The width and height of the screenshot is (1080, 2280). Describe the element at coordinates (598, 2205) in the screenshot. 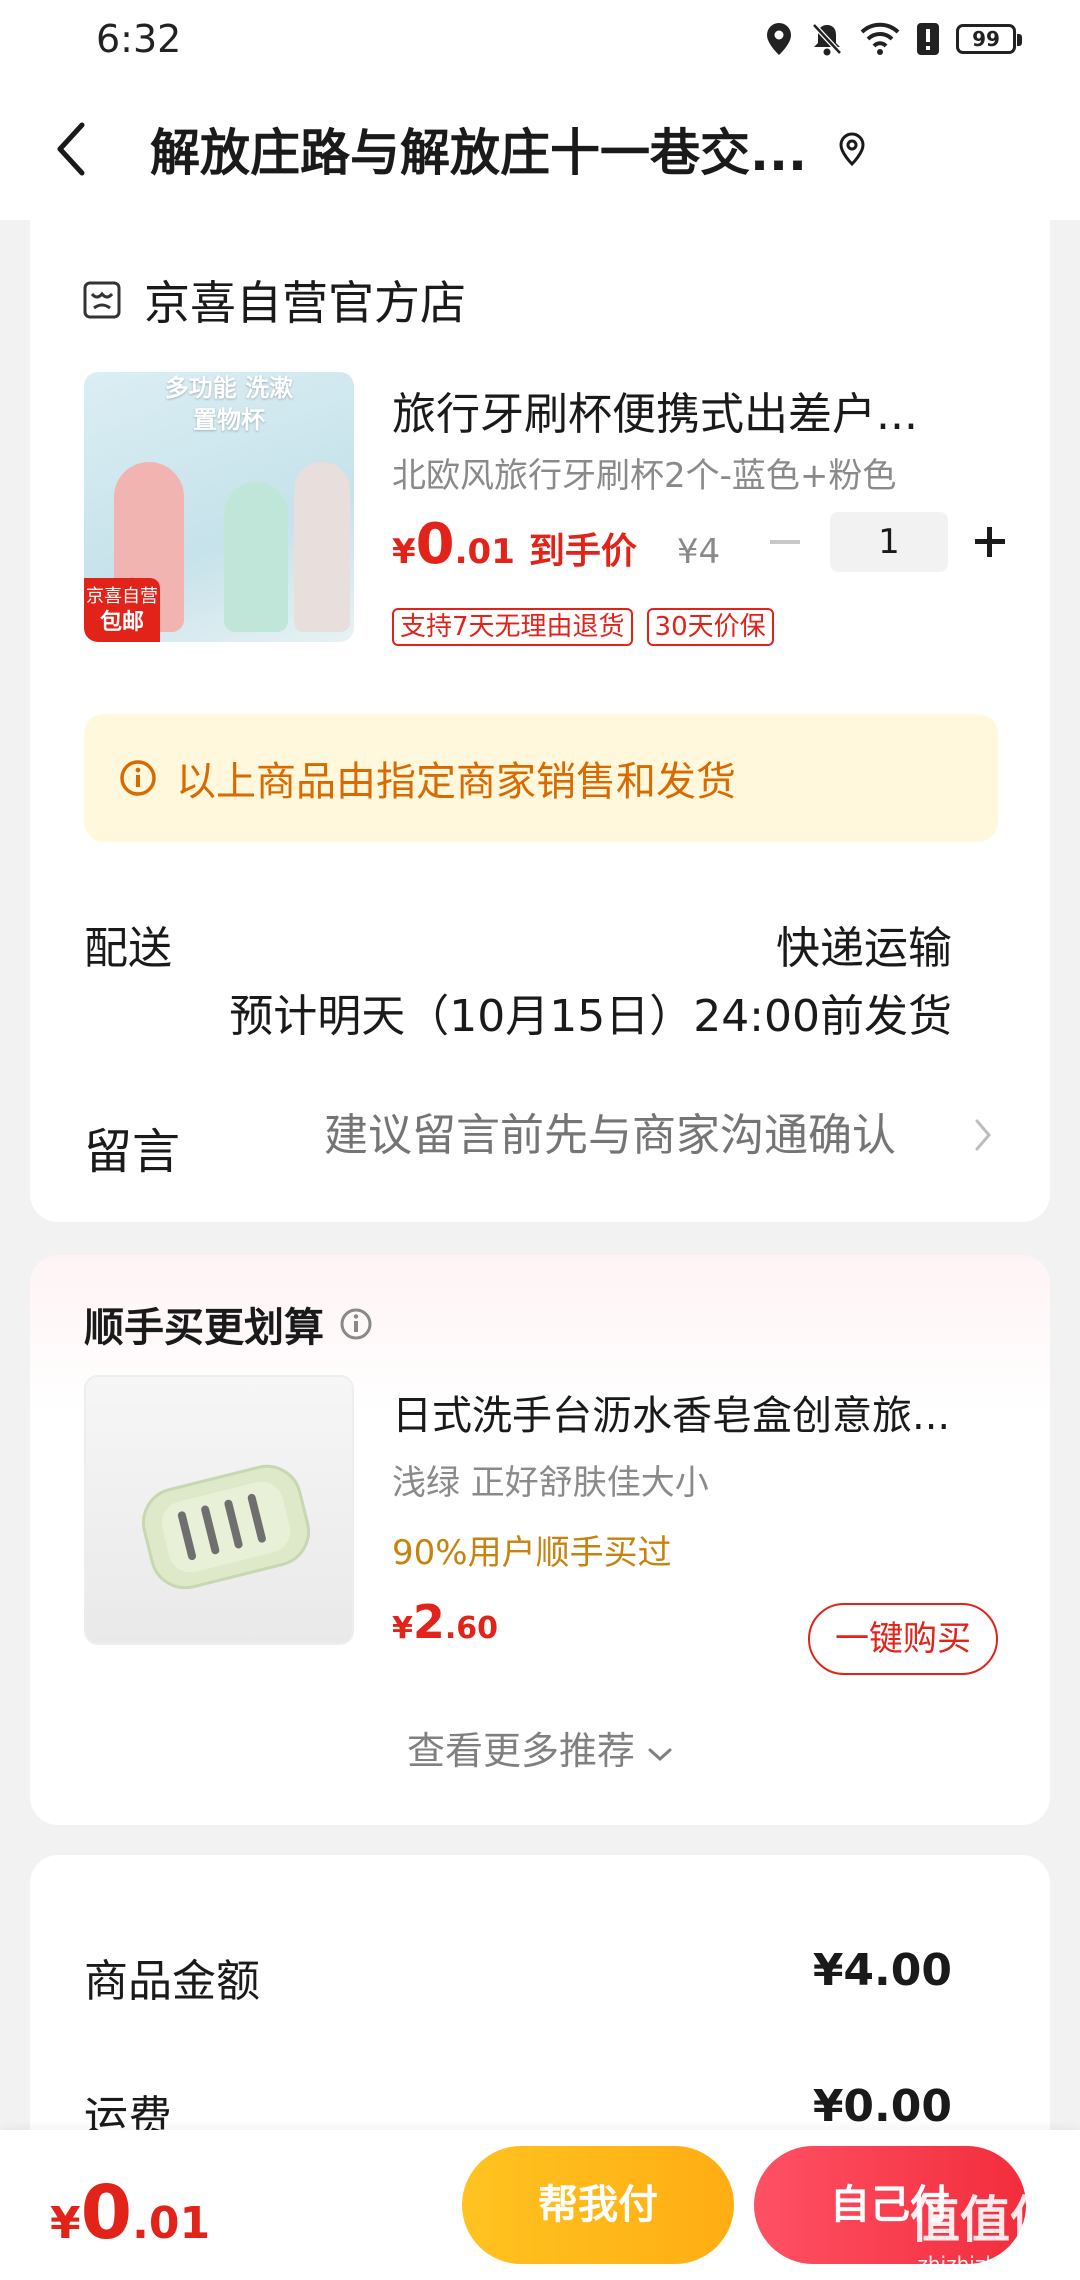

I see `help-pay-button: 帮我付` at that location.